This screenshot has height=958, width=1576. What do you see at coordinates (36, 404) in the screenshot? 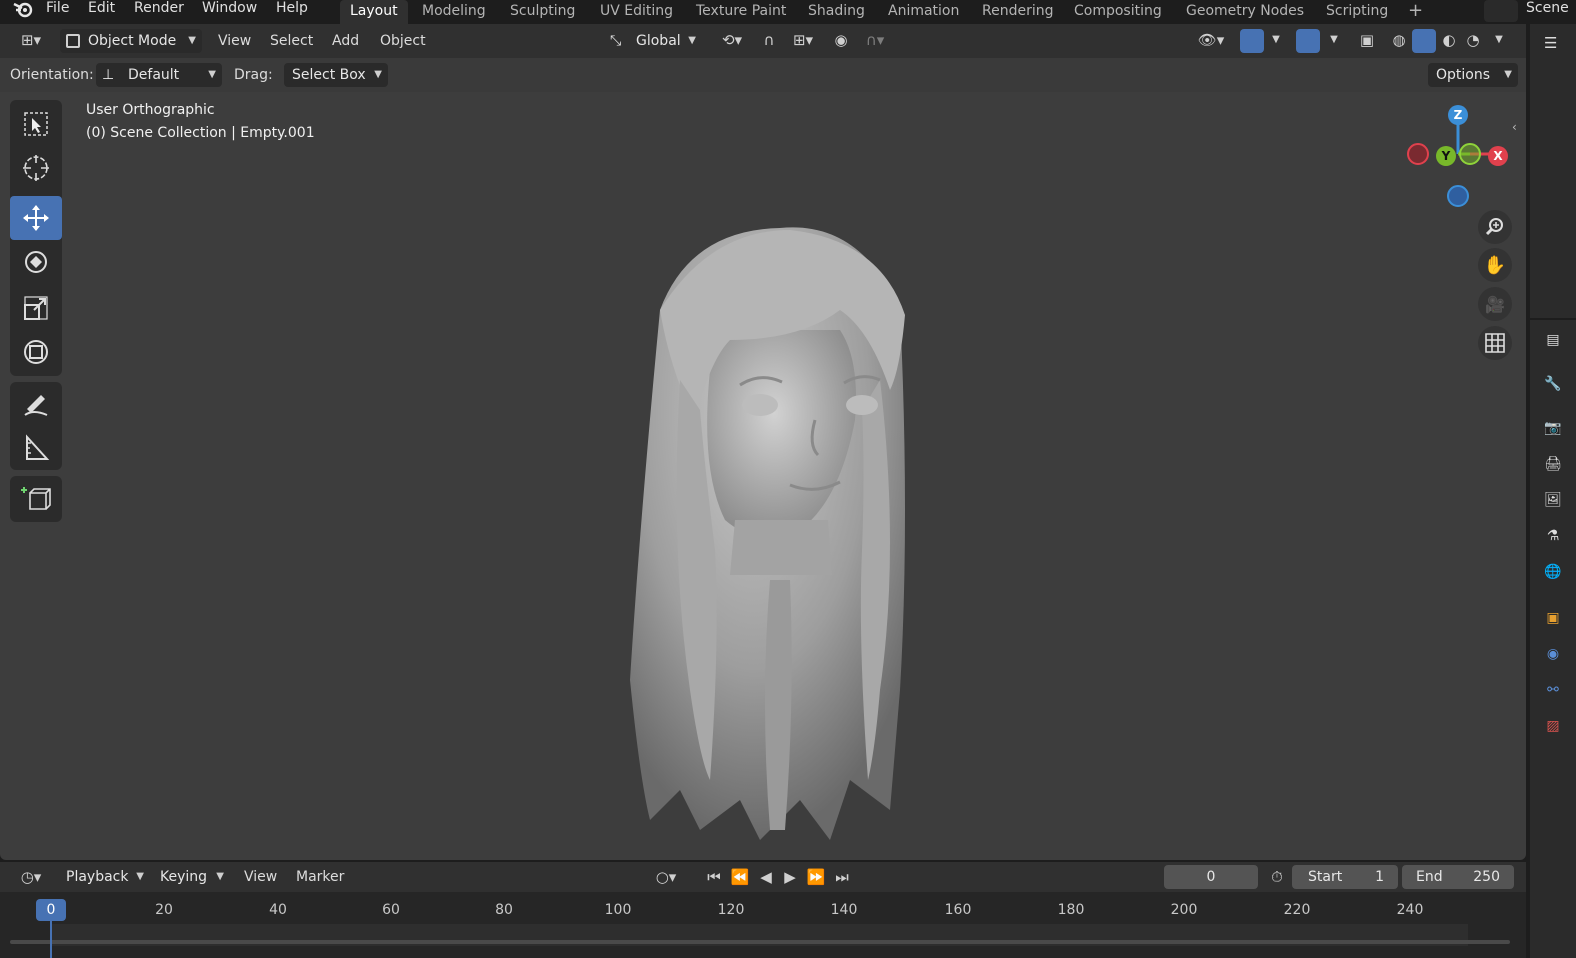
I see `annotate-tool` at bounding box center [36, 404].